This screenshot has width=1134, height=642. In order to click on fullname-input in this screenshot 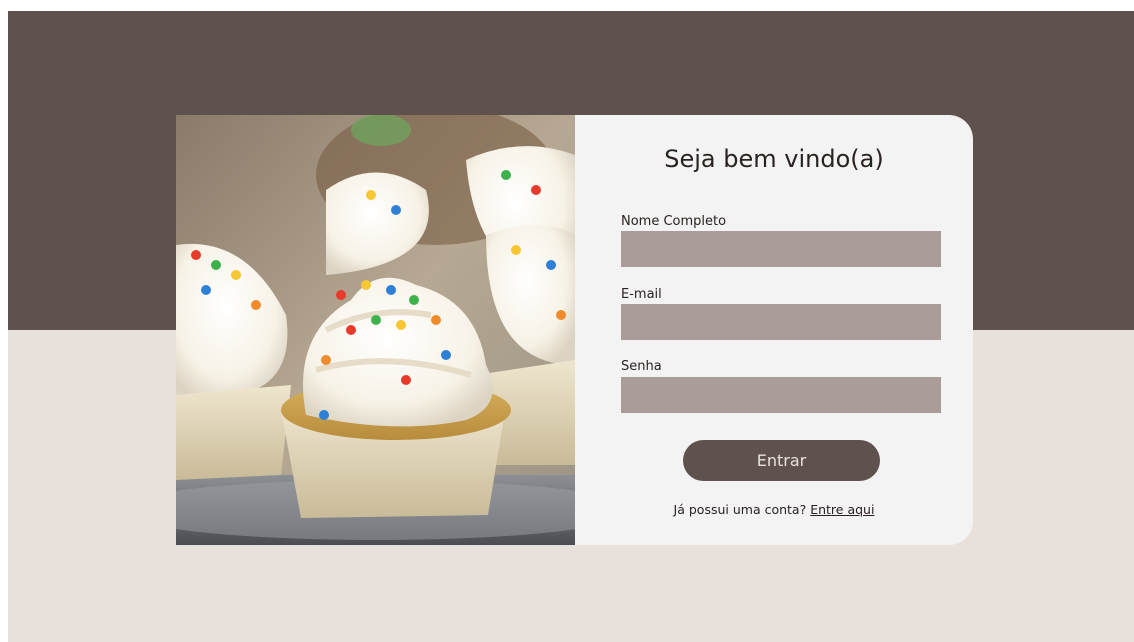, I will do `click(781, 249)`.